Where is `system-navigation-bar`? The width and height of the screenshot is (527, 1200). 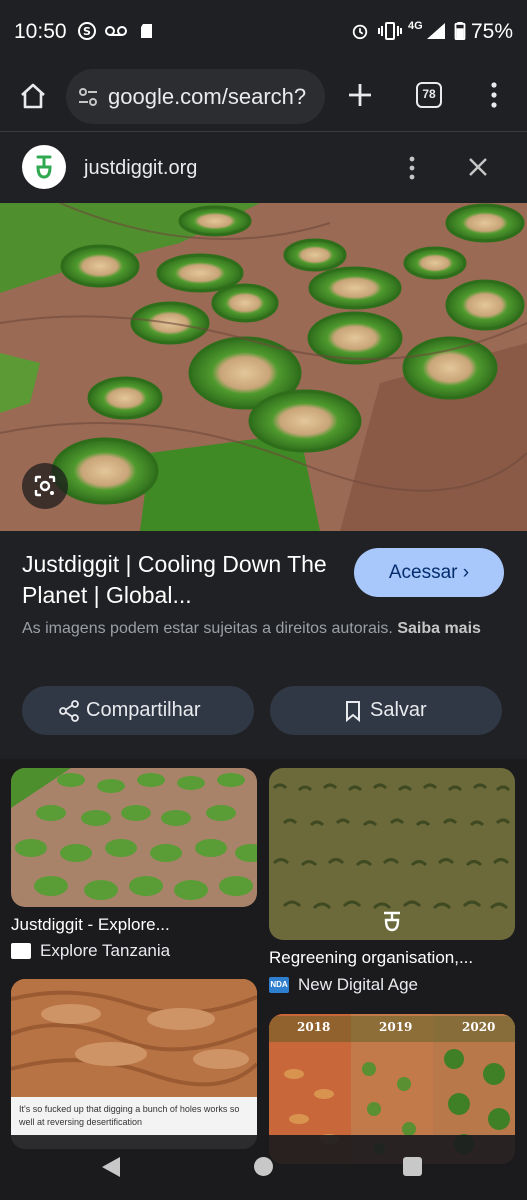
system-navigation-bar is located at coordinates (263, 1167).